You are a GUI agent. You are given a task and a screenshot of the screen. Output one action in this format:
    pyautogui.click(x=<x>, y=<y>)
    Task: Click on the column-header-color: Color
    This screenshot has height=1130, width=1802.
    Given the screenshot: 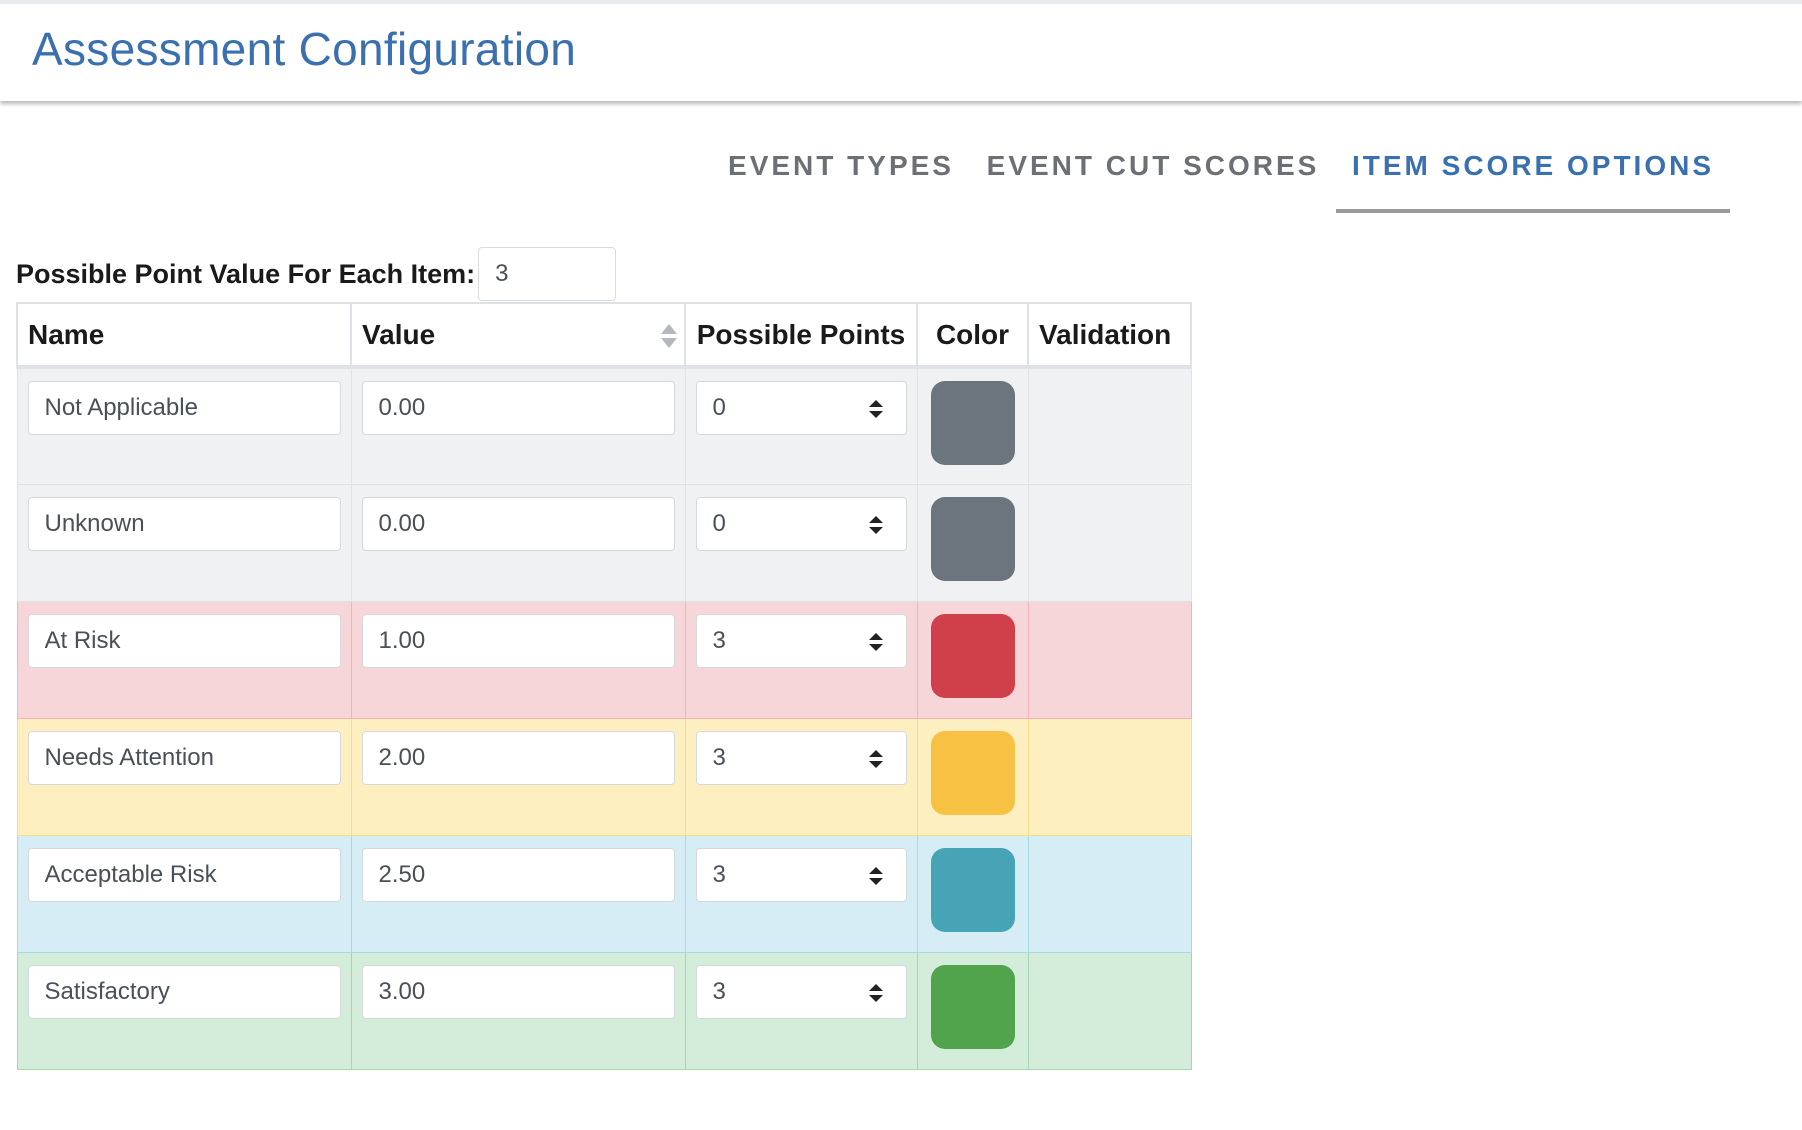 What is the action you would take?
    pyautogui.click(x=972, y=335)
    